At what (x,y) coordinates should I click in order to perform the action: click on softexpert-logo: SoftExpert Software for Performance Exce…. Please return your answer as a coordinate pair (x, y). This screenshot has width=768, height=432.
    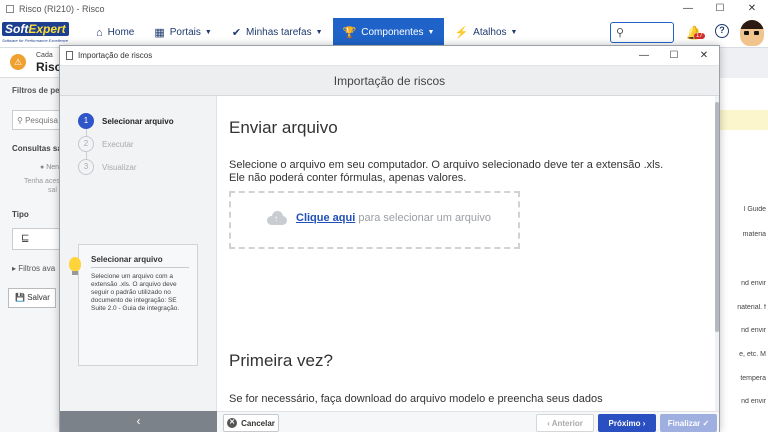
    Looking at the image, I should click on (41, 33).